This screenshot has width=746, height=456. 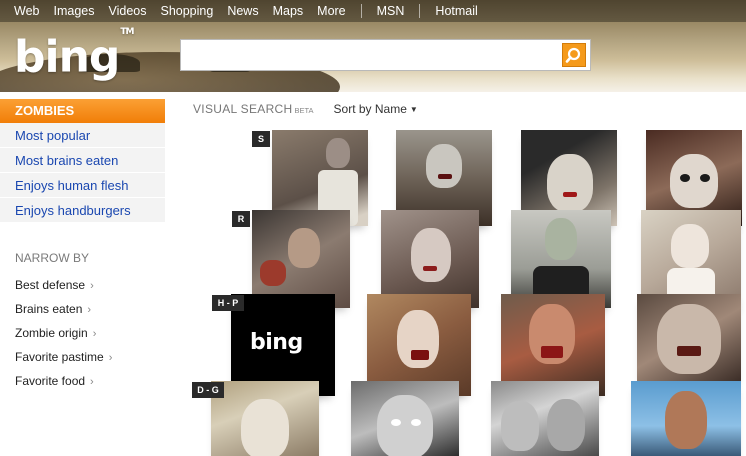 What do you see at coordinates (186, 11) in the screenshot?
I see `nav-shopping: Shopping` at bounding box center [186, 11].